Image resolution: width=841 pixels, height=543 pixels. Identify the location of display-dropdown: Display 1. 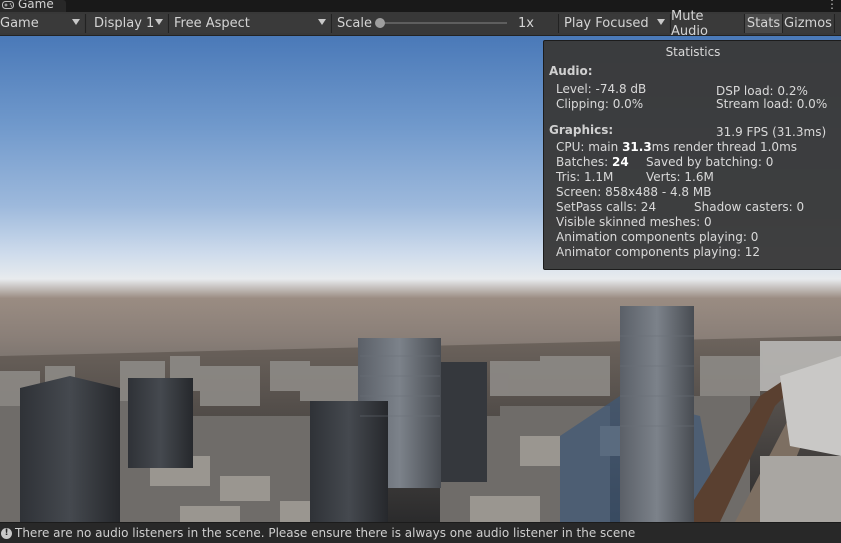
(127, 23).